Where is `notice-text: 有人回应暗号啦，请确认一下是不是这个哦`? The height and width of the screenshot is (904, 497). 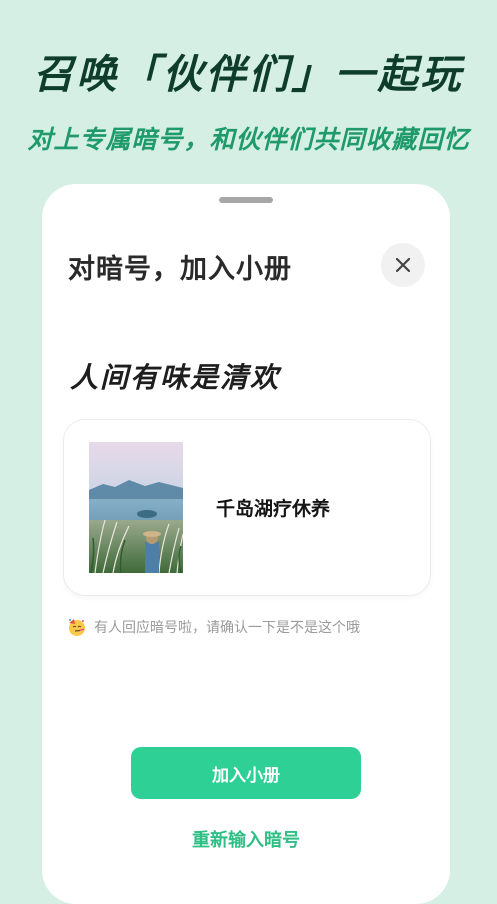
notice-text: 有人回应暗号啦，请确认一下是不是这个哦 is located at coordinates (227, 628).